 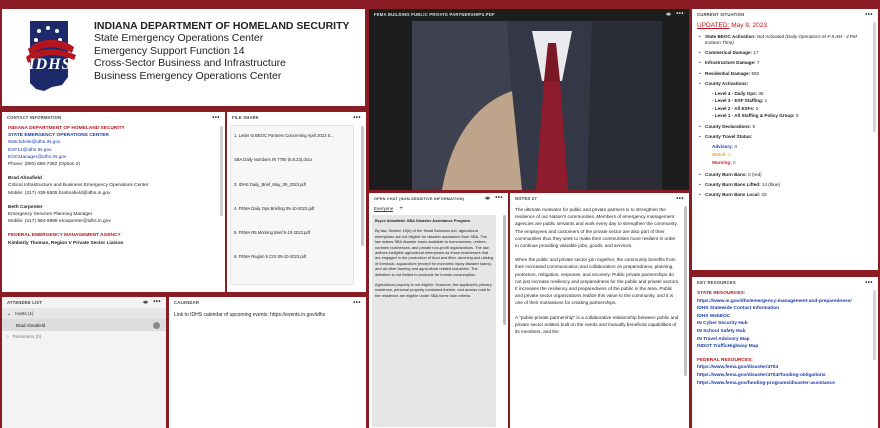 What do you see at coordinates (113, 142) in the screenshot?
I see `contact-email-watchdesk: Watchdesk@idhs.IN.gov` at bounding box center [113, 142].